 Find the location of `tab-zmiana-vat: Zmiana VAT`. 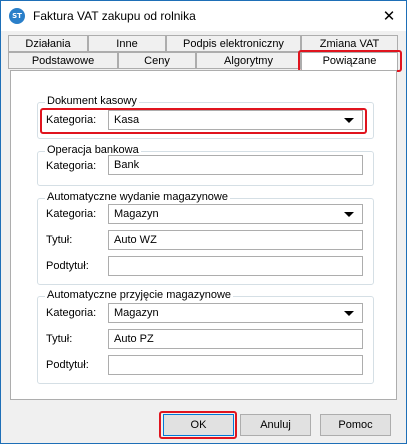

tab-zmiana-vat: Zmiana VAT is located at coordinates (349, 43).